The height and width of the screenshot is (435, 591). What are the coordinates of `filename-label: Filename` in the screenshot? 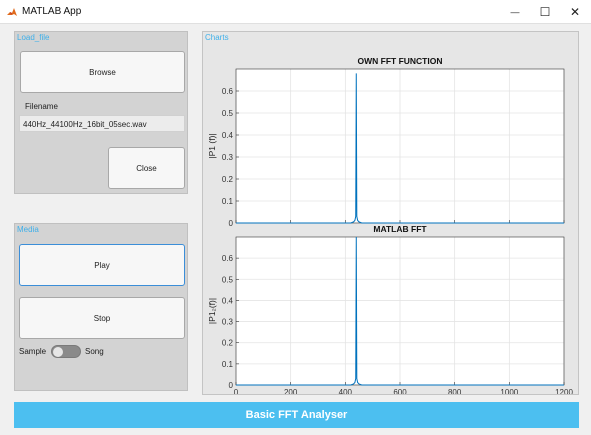 It's located at (41, 106).